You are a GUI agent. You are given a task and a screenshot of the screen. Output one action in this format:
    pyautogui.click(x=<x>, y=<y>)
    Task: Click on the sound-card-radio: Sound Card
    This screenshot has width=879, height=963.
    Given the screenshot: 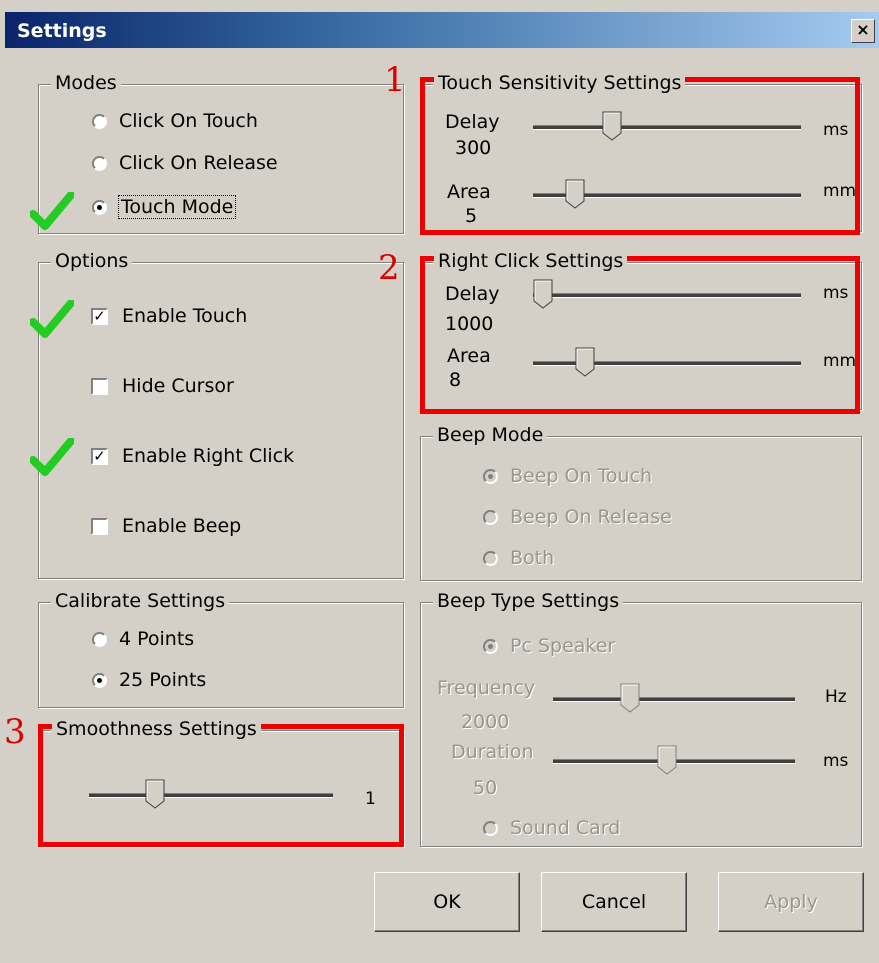 What is the action you would take?
    pyautogui.click(x=551, y=828)
    